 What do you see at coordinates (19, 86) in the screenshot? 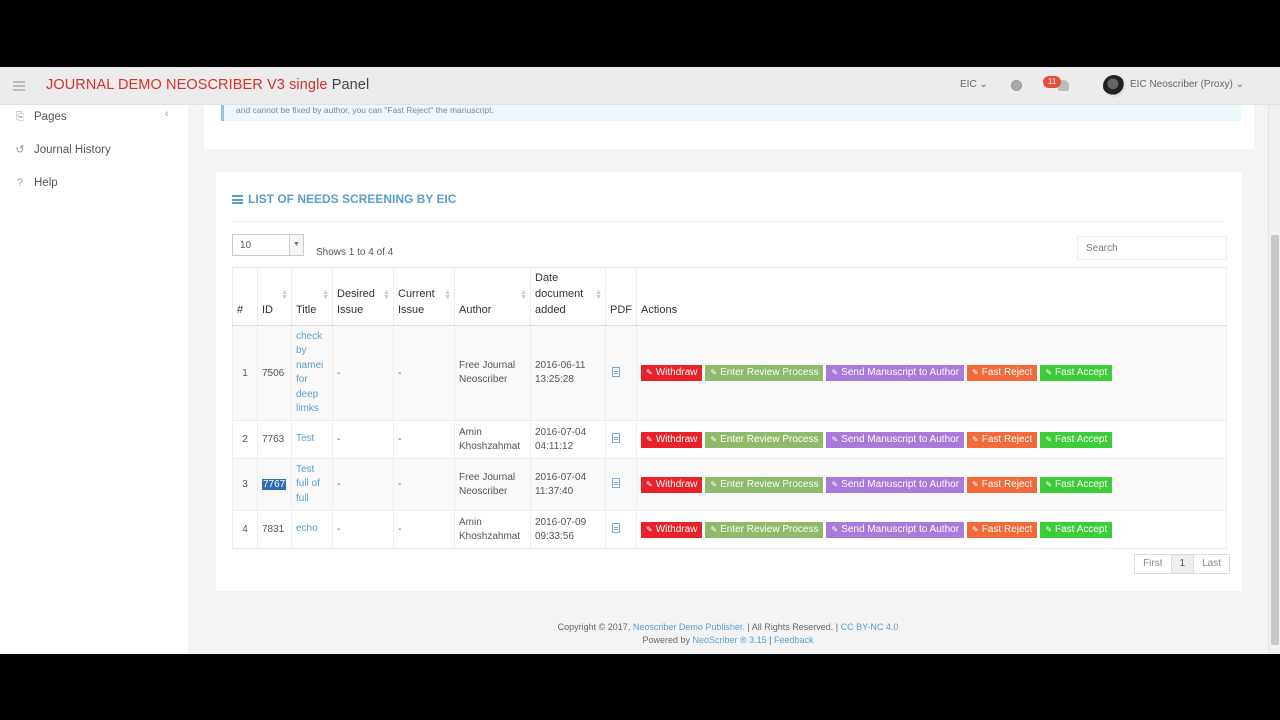
I see `menu-toggle-icon` at bounding box center [19, 86].